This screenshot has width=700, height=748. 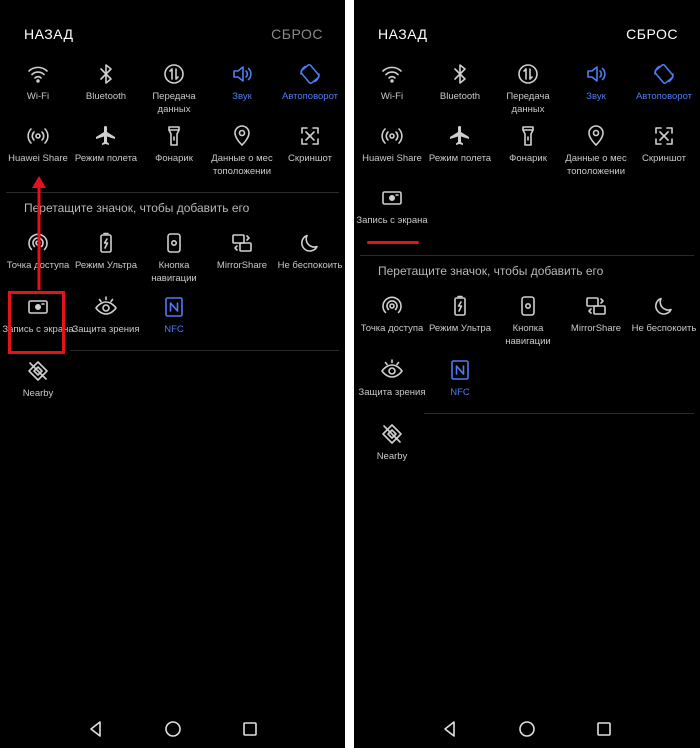 I want to click on flashlight-icon, so click(x=174, y=136).